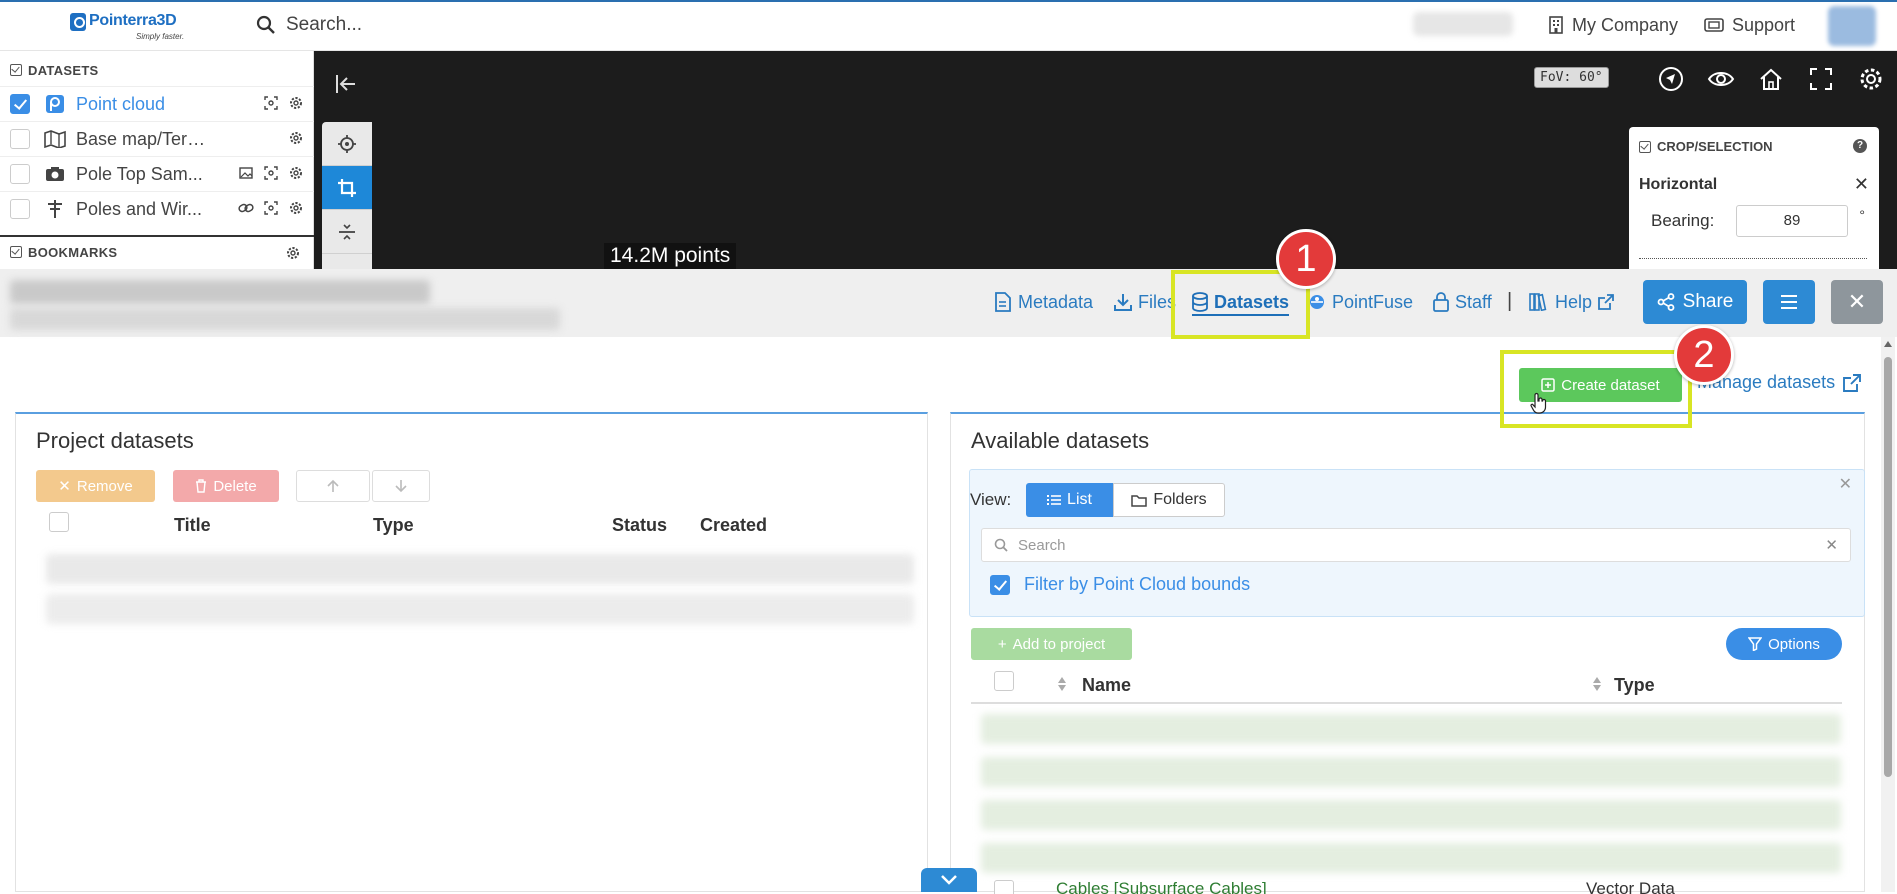 The width and height of the screenshot is (1897, 894). What do you see at coordinates (201, 486) in the screenshot?
I see `trash-icon` at bounding box center [201, 486].